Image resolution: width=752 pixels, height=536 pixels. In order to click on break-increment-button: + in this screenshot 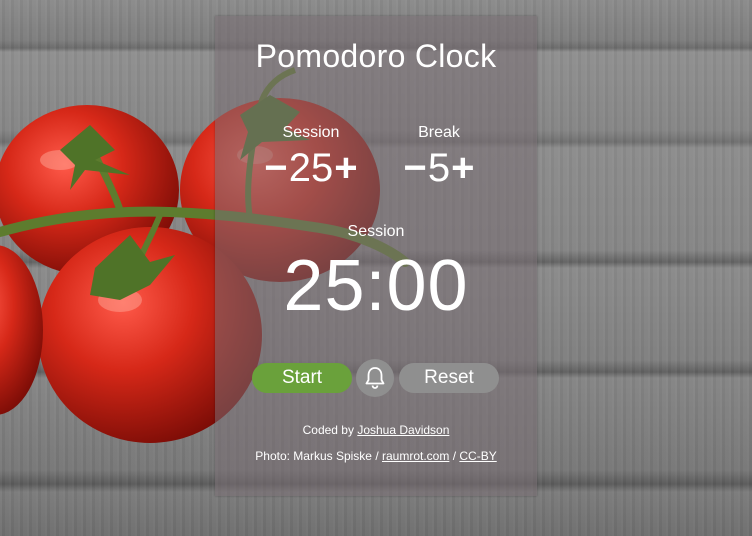, I will do `click(462, 168)`.